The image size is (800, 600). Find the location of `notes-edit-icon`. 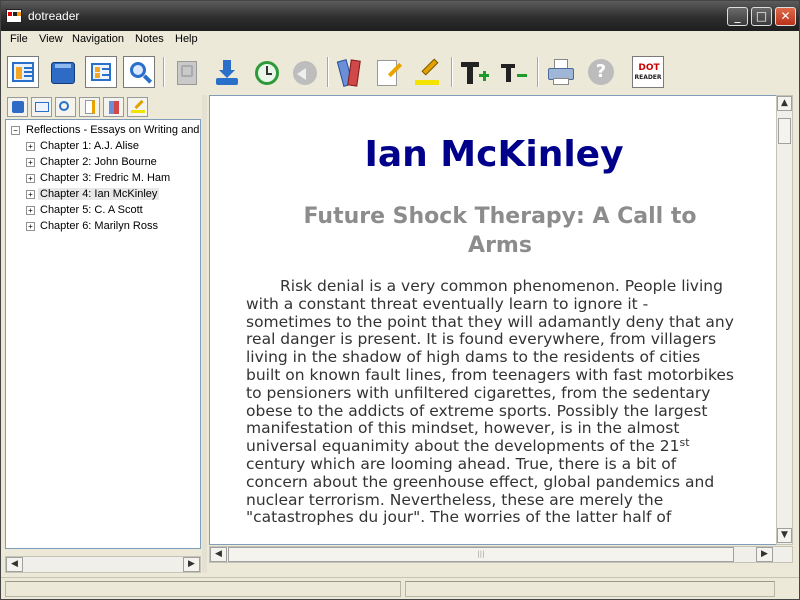

notes-edit-icon is located at coordinates (389, 72).